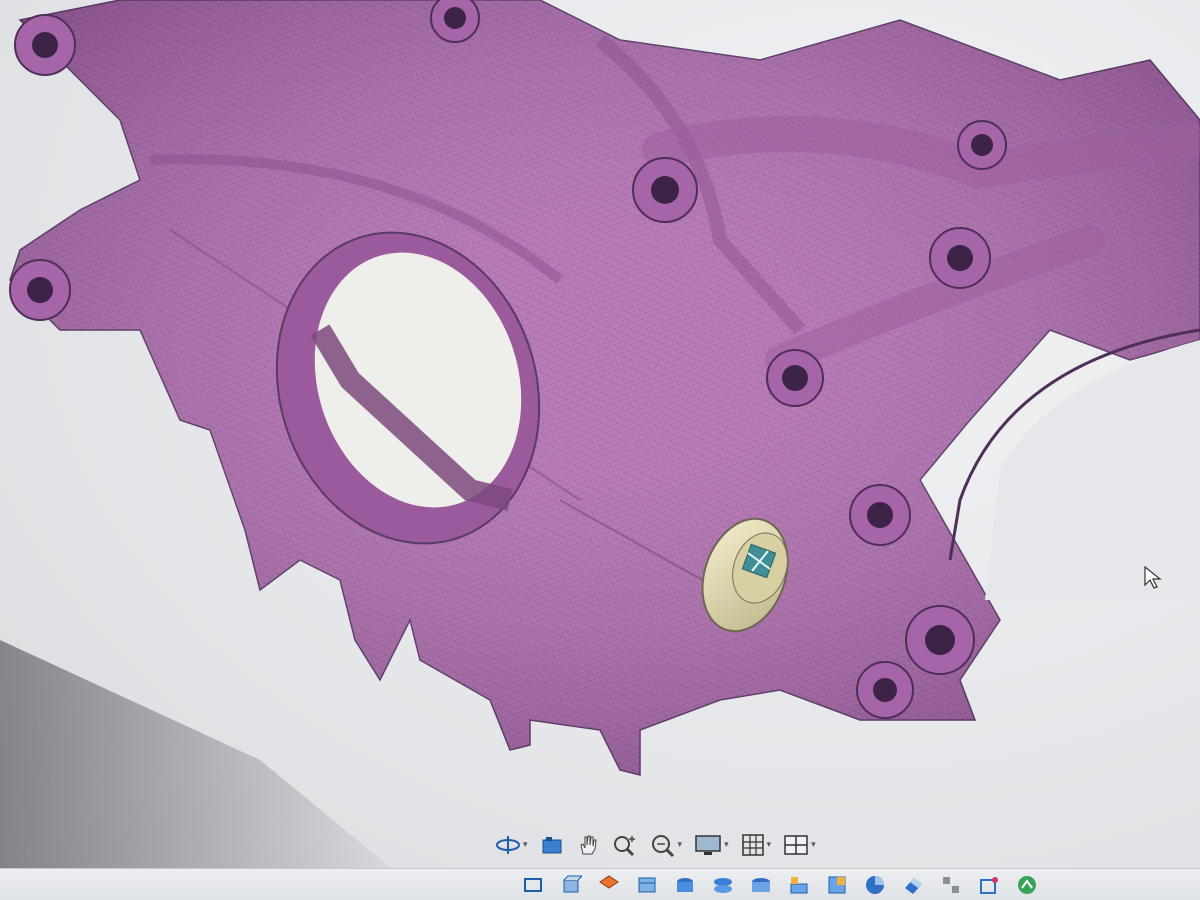 The image size is (1200, 900). I want to click on align-icon, so click(951, 884).